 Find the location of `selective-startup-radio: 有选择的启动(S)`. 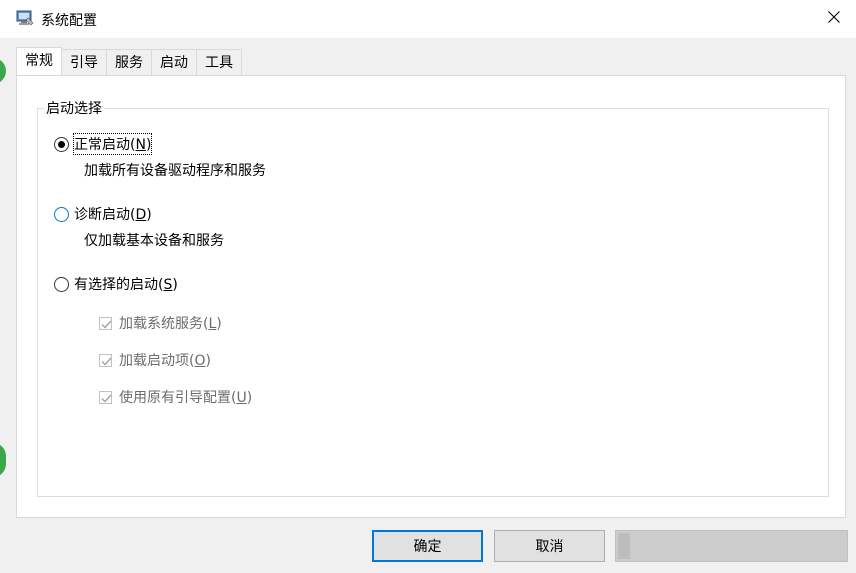

selective-startup-radio: 有选择的启动(S) is located at coordinates (116, 284).